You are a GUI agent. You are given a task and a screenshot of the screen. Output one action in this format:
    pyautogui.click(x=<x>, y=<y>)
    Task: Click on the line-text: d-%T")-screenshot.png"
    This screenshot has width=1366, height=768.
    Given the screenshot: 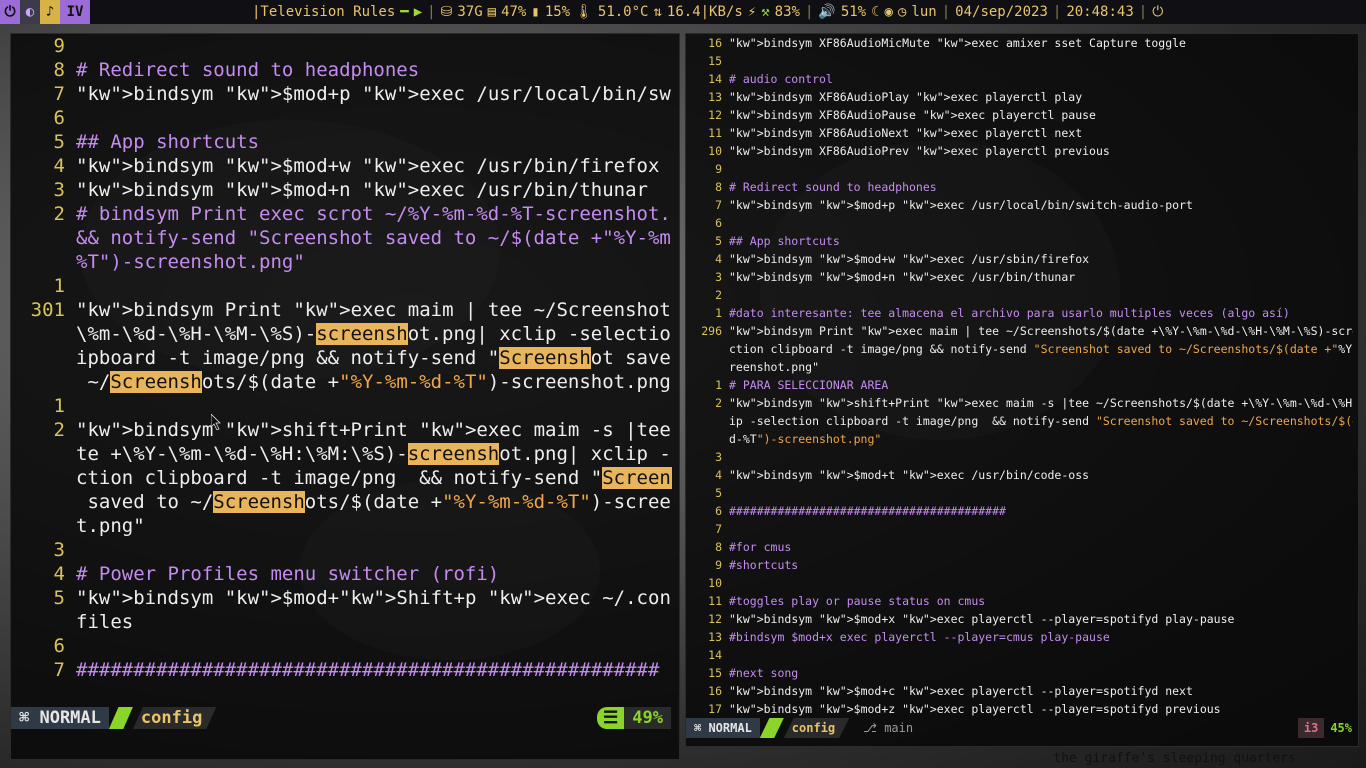 What is the action you would take?
    pyautogui.click(x=1041, y=439)
    